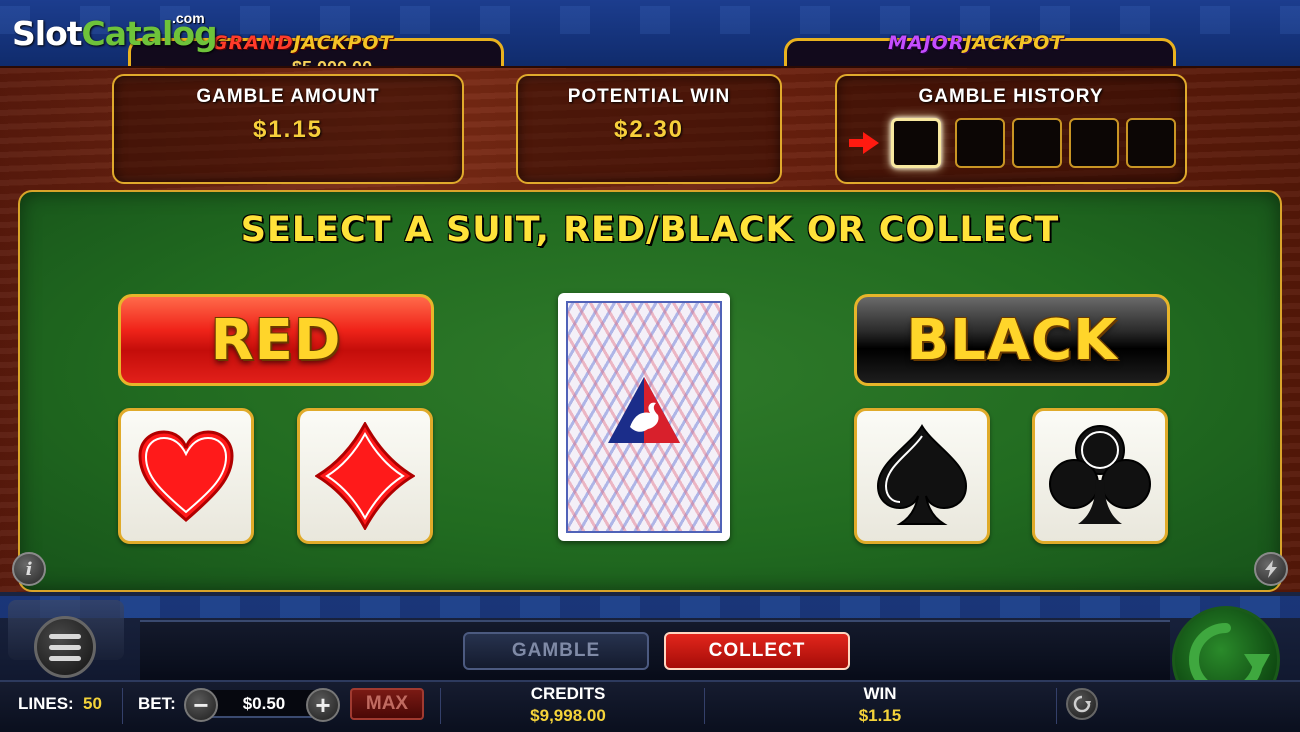 The height and width of the screenshot is (732, 1300). Describe the element at coordinates (188, 18) in the screenshot. I see `watermark-suffix: .com` at that location.